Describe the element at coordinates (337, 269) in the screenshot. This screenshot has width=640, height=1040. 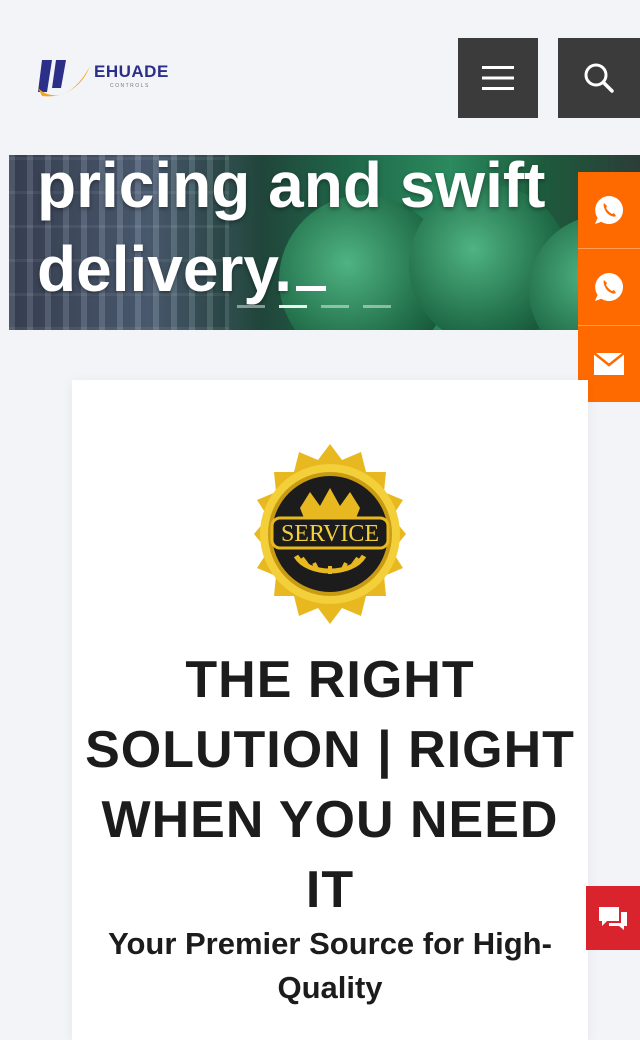
I see `hero-line-2: delivery.` at that location.